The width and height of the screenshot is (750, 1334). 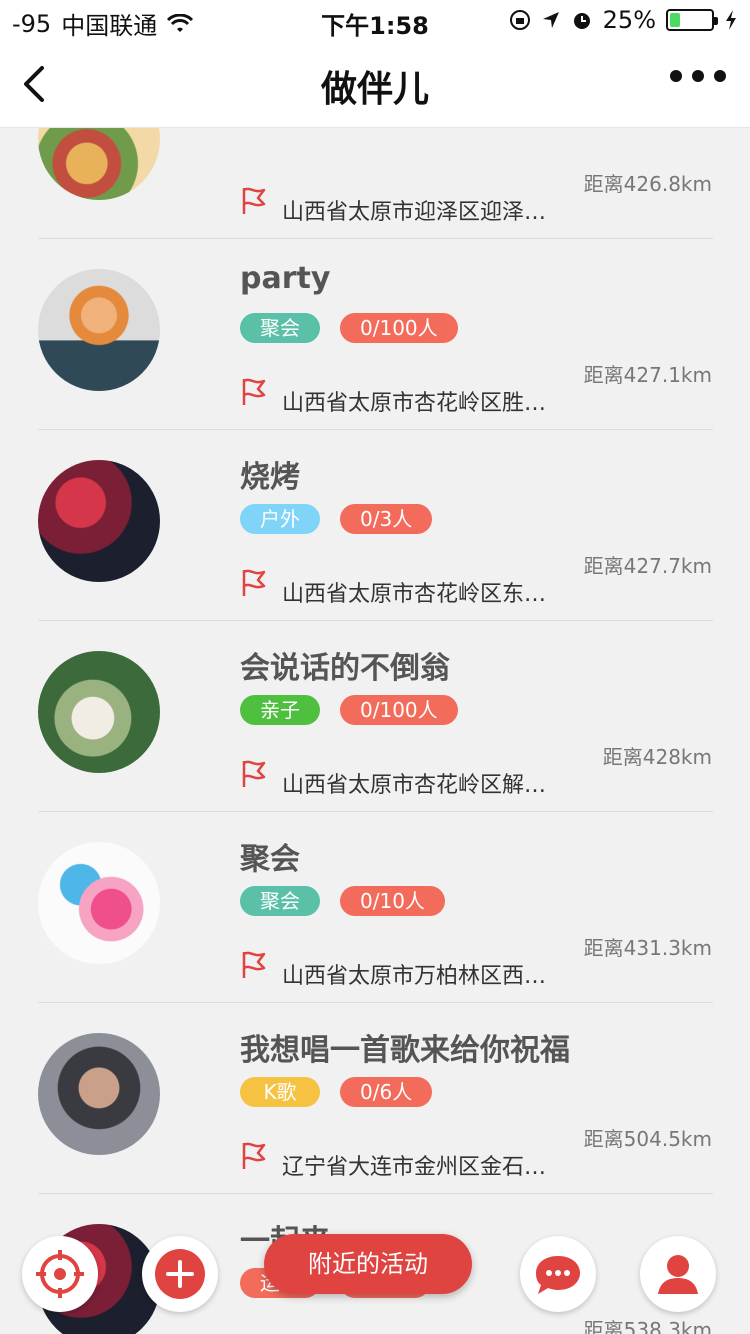 I want to click on messages-button, so click(x=558, y=1274).